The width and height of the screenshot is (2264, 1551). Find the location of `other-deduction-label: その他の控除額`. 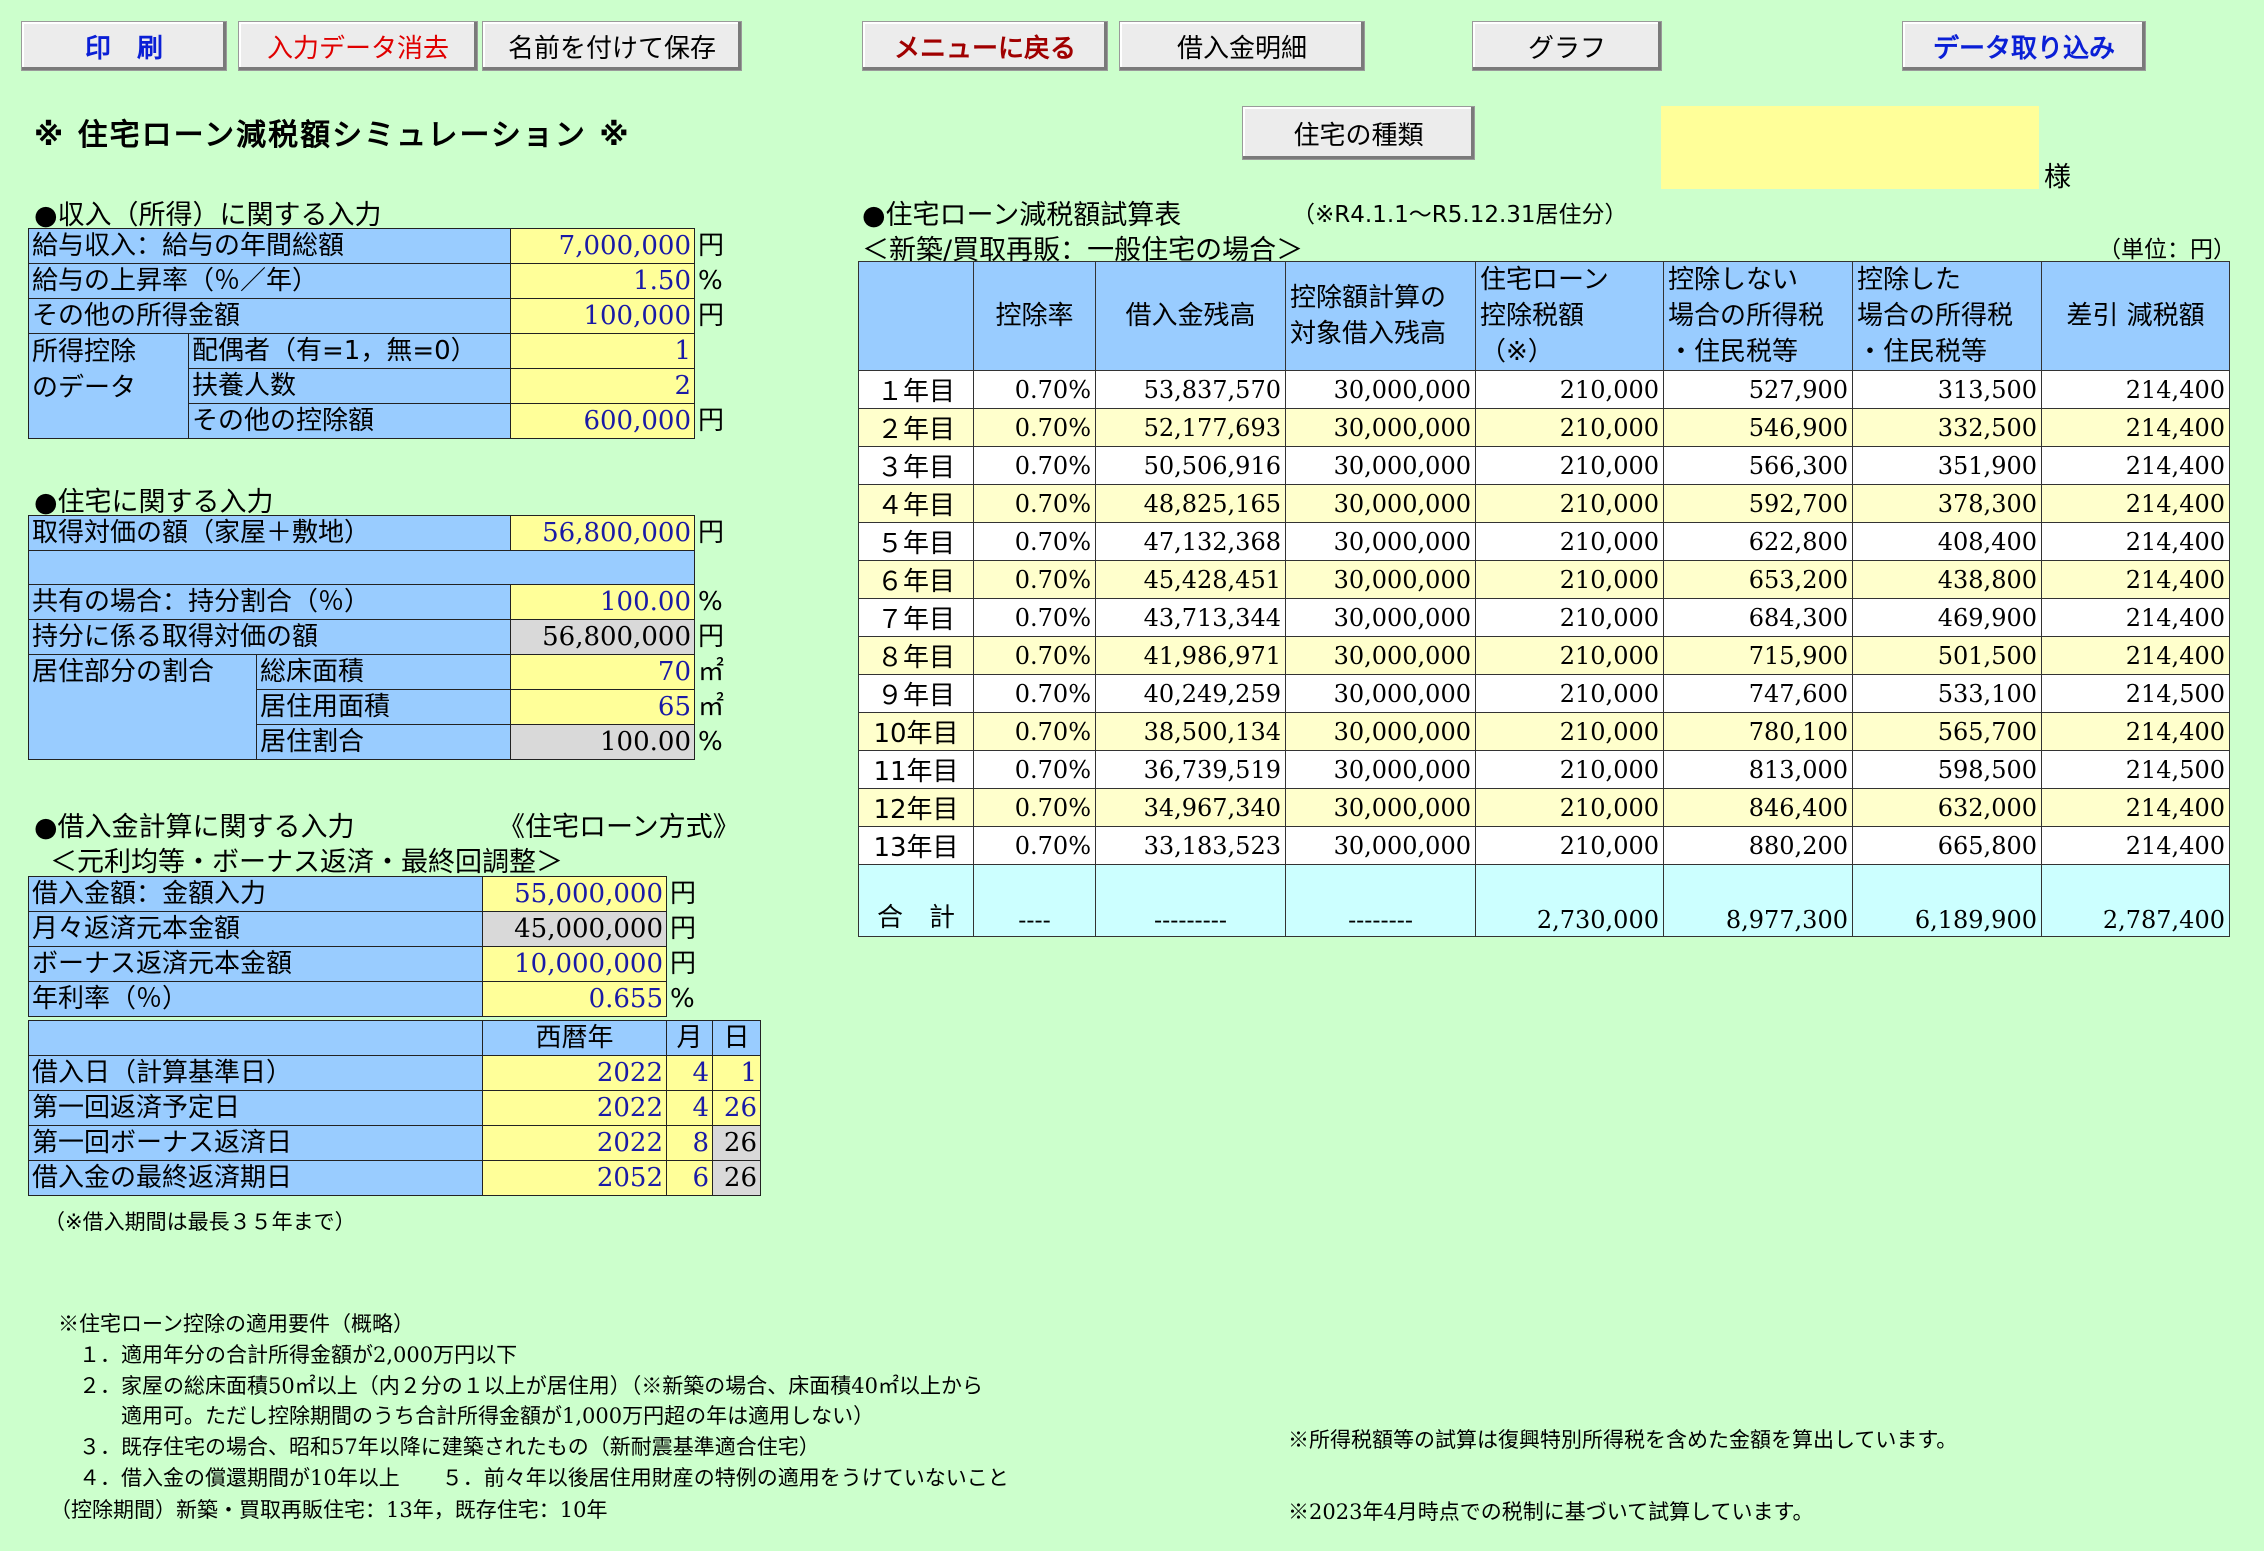

other-deduction-label: その他の控除額 is located at coordinates (349, 421).